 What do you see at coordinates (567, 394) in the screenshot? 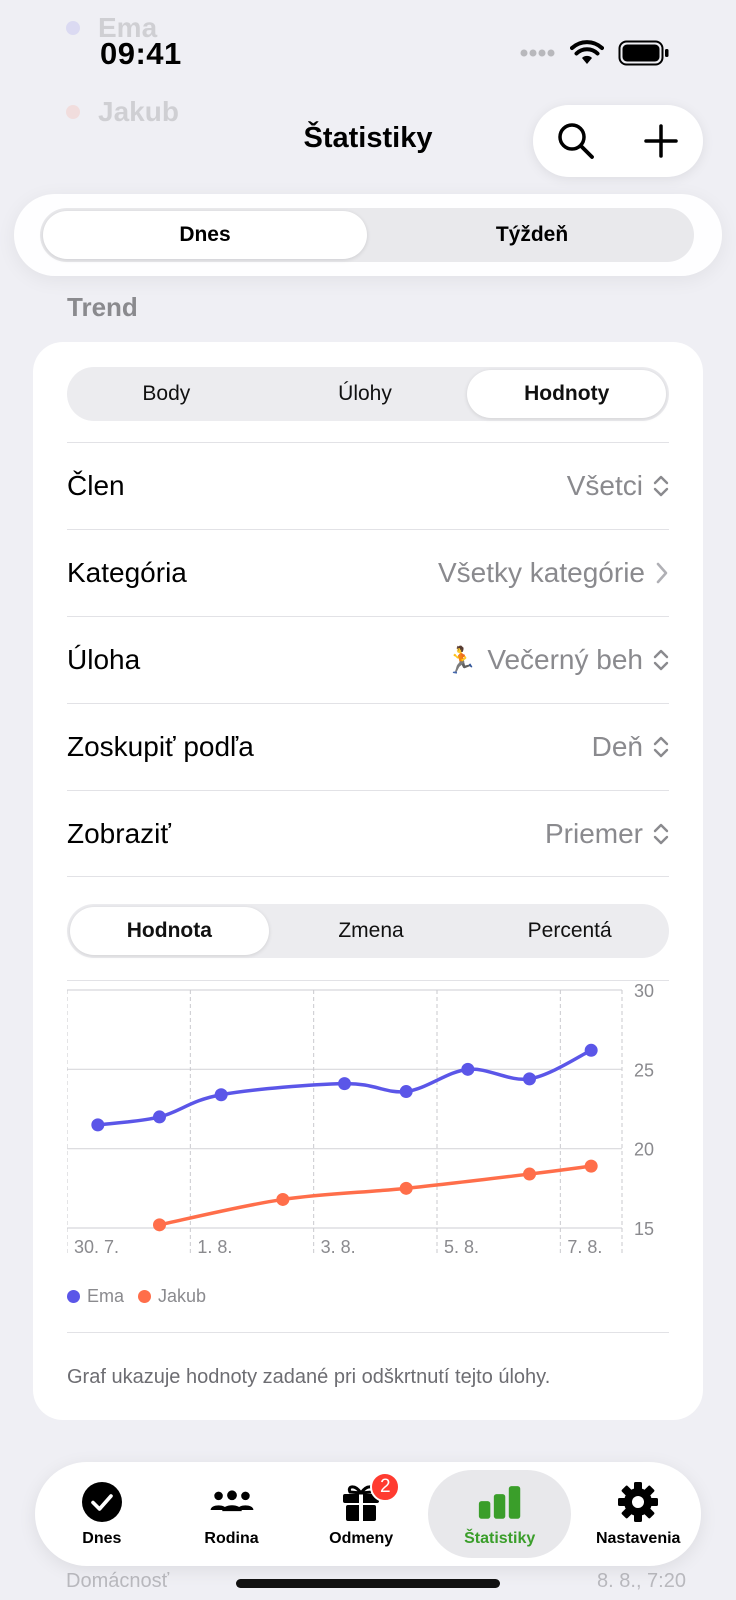
I see `segment-values: Hodnoty` at bounding box center [567, 394].